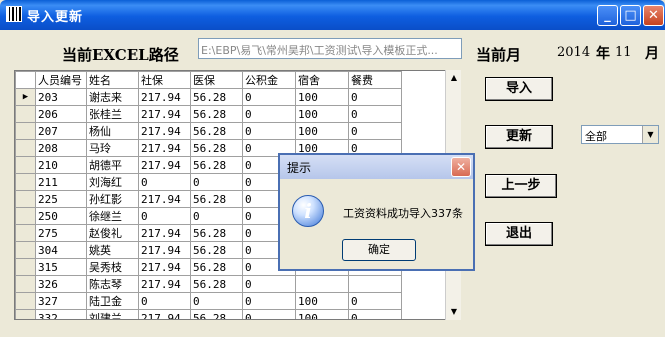 This screenshot has width=665, height=337. What do you see at coordinates (61, 97) in the screenshot?
I see `table-cell: 203` at bounding box center [61, 97].